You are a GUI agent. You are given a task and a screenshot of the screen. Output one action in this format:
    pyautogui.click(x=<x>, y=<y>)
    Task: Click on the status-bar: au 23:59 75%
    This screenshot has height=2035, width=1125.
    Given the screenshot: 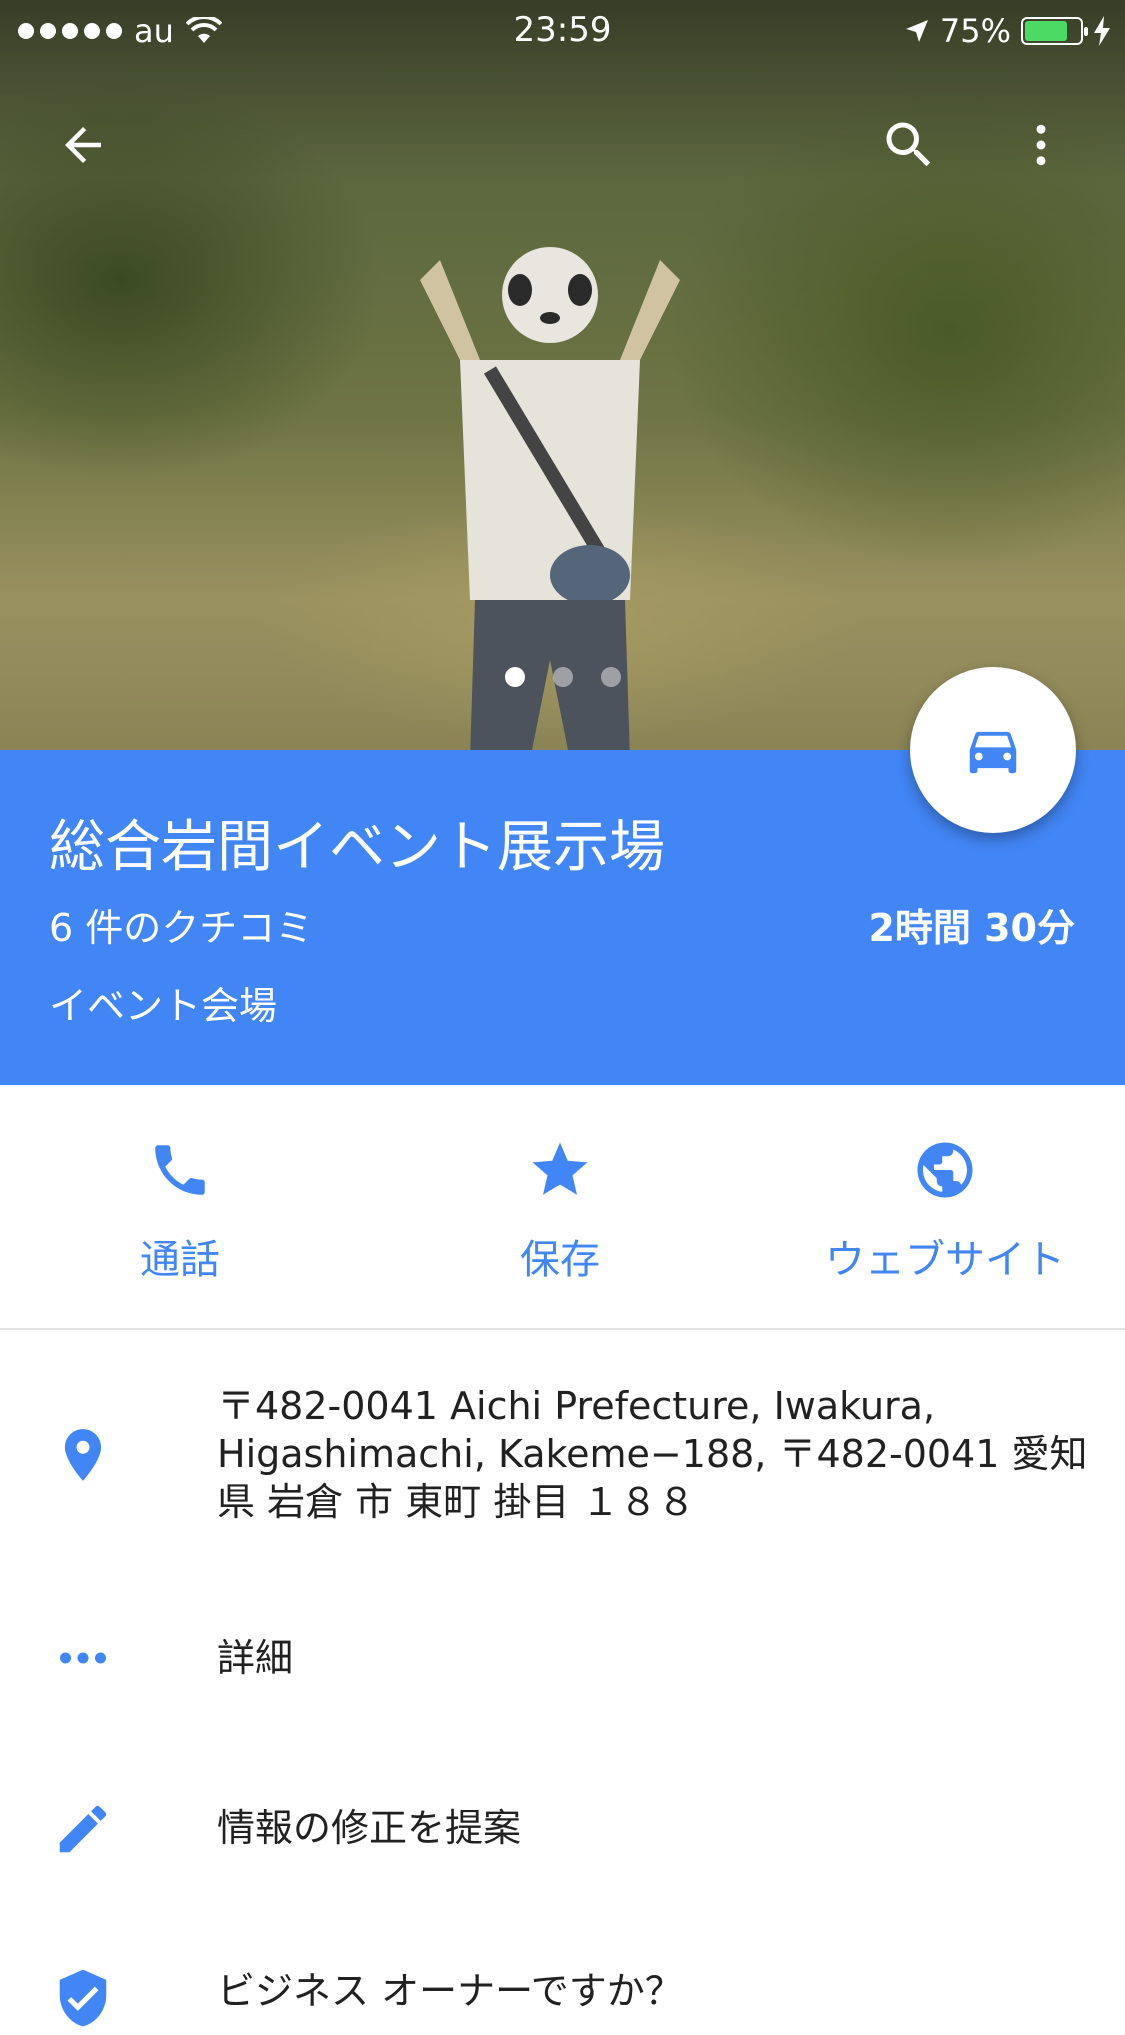 What is the action you would take?
    pyautogui.click(x=562, y=30)
    